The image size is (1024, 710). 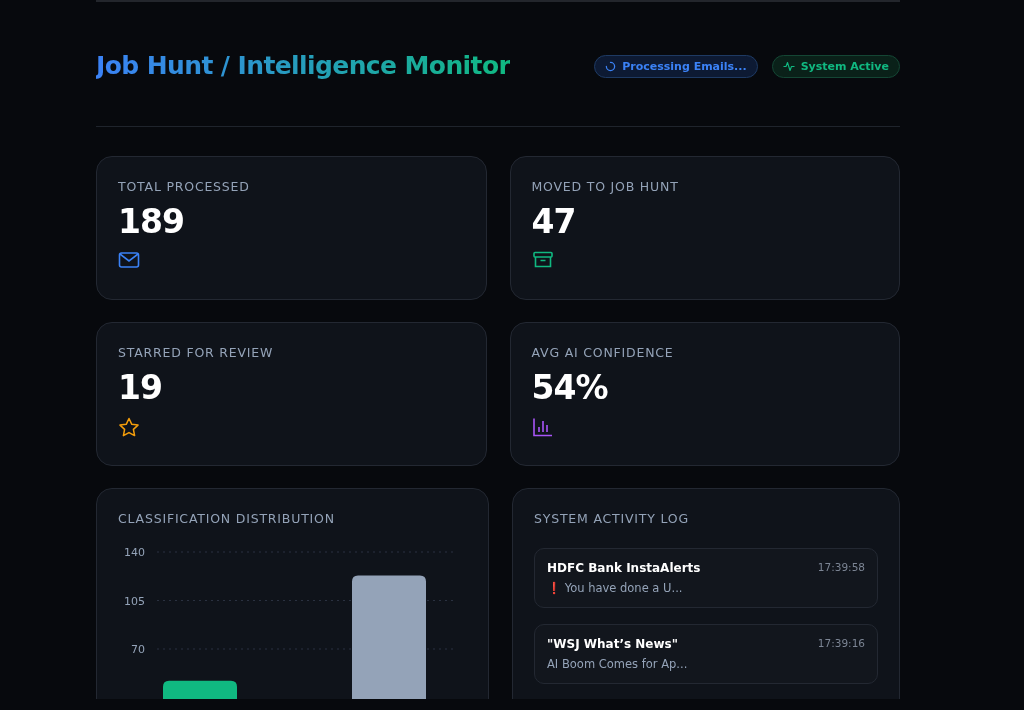 I want to click on entry-sender: HDFC Bank InstaAlerts, so click(x=624, y=568).